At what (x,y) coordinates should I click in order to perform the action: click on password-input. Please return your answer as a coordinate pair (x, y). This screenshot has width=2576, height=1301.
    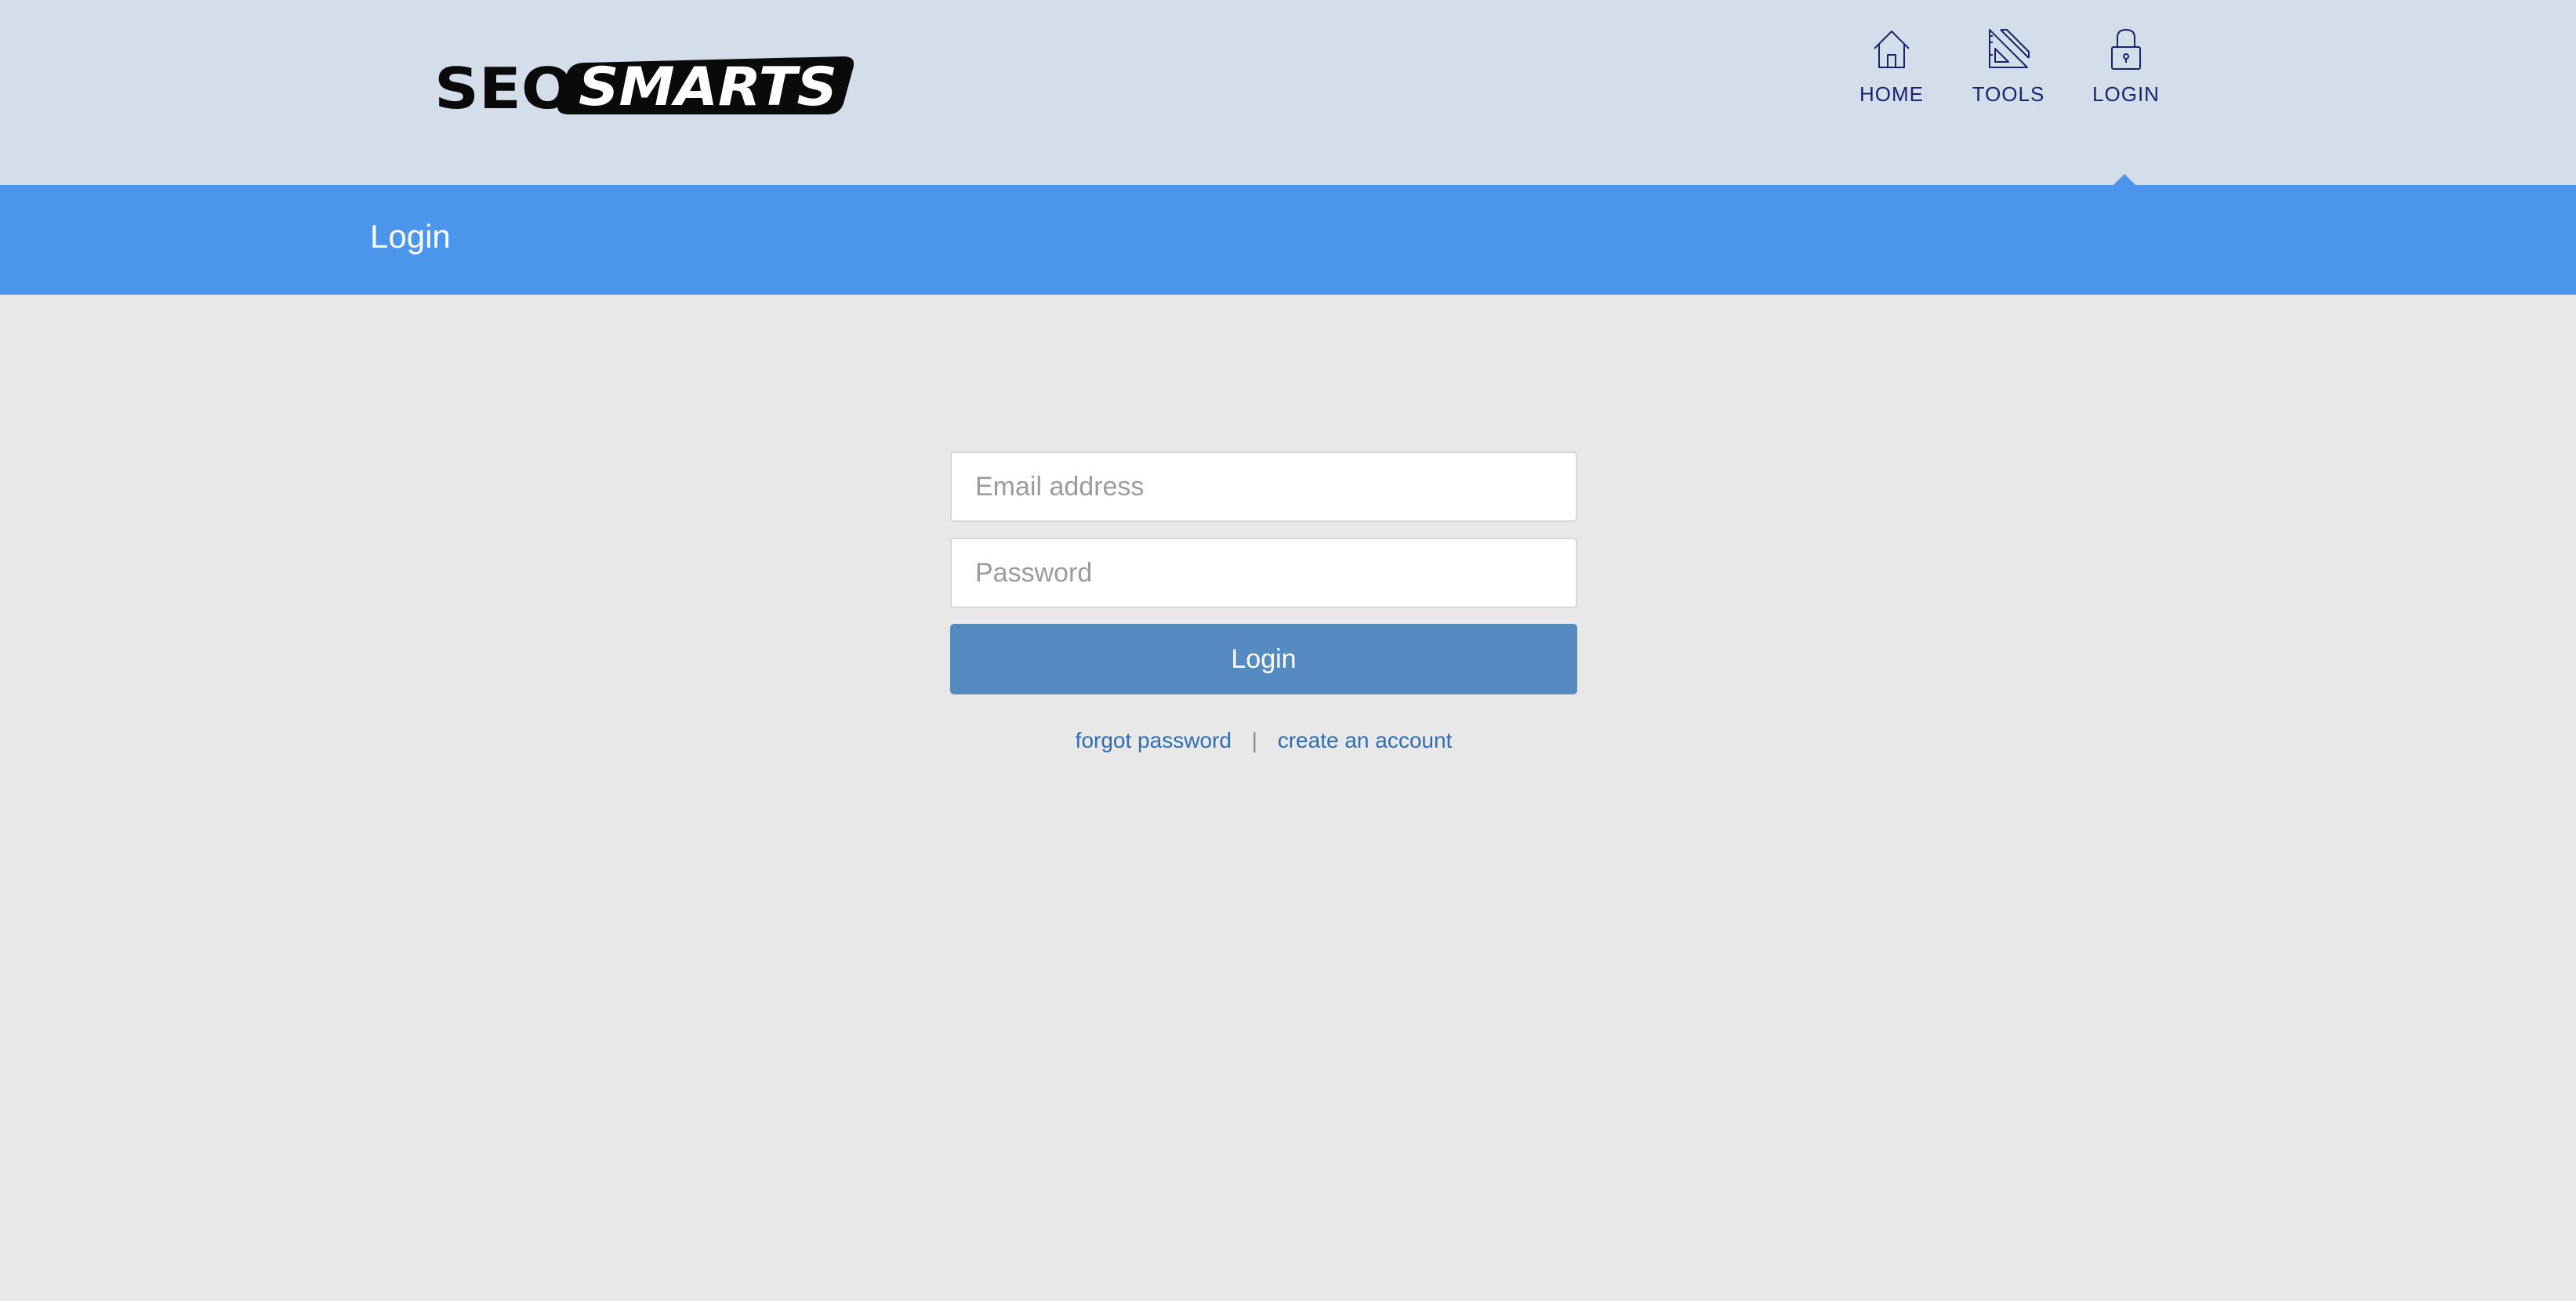
    Looking at the image, I should click on (1264, 573).